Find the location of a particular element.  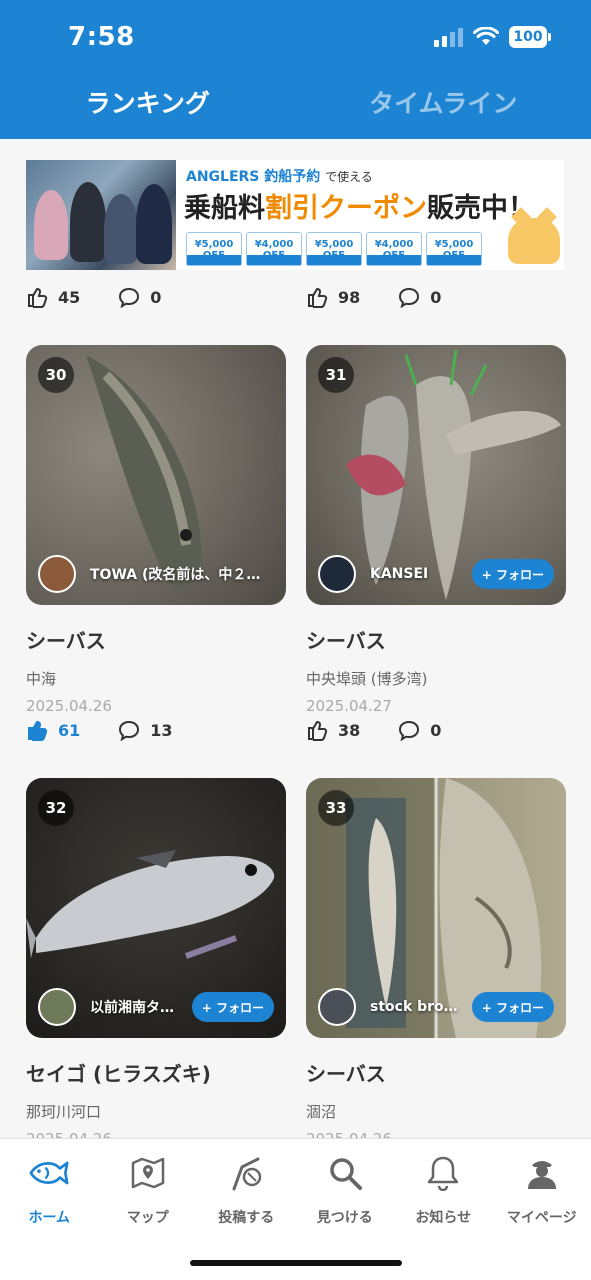

bottom-nav: ホーム マップ 投稿する 見つける お知らせ マイページ is located at coordinates (295, 1209).